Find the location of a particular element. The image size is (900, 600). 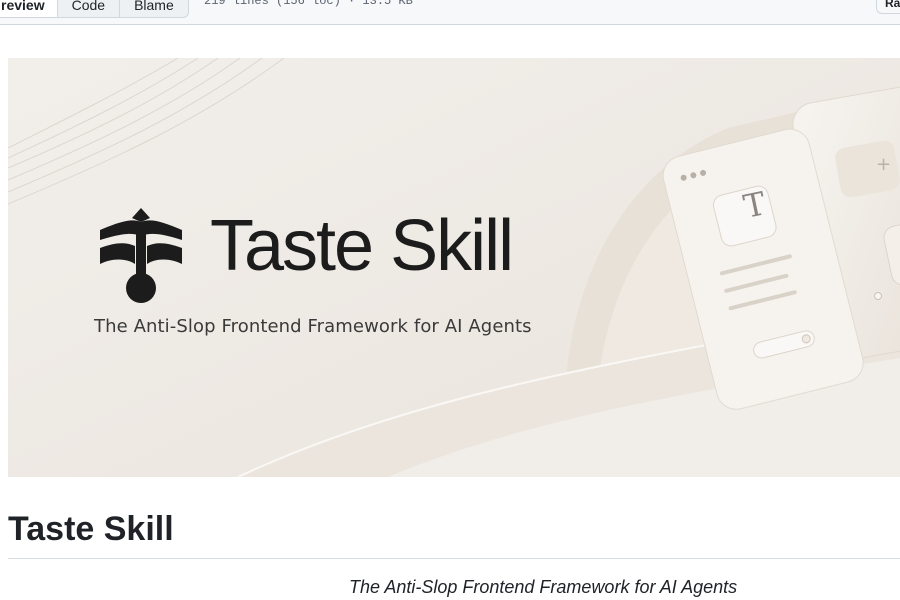

banner-brand-title: Taste Skill is located at coordinates (362, 246).